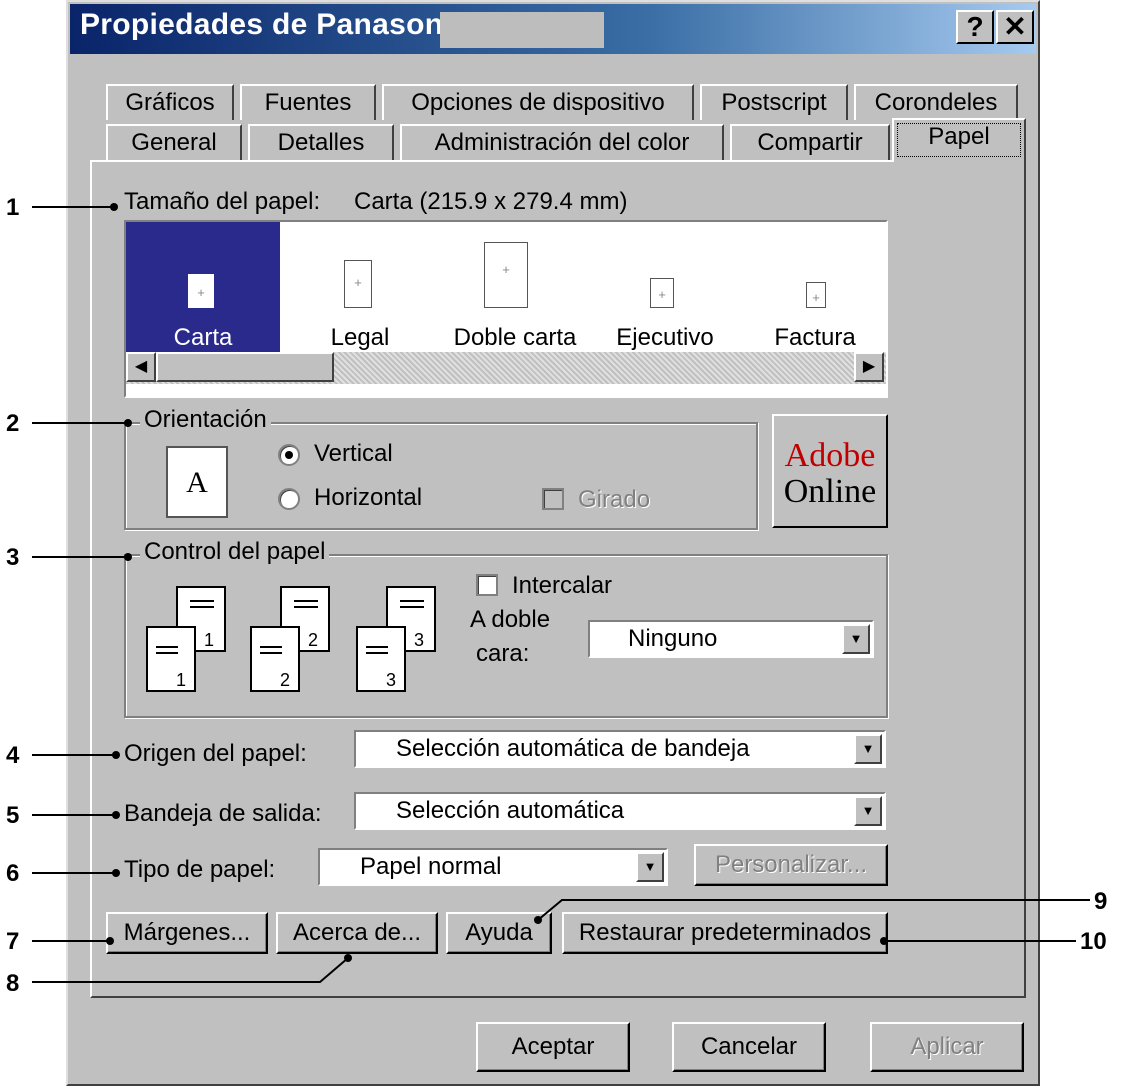  I want to click on paper-source-value: Selección automática de bandeja, so click(573, 748).